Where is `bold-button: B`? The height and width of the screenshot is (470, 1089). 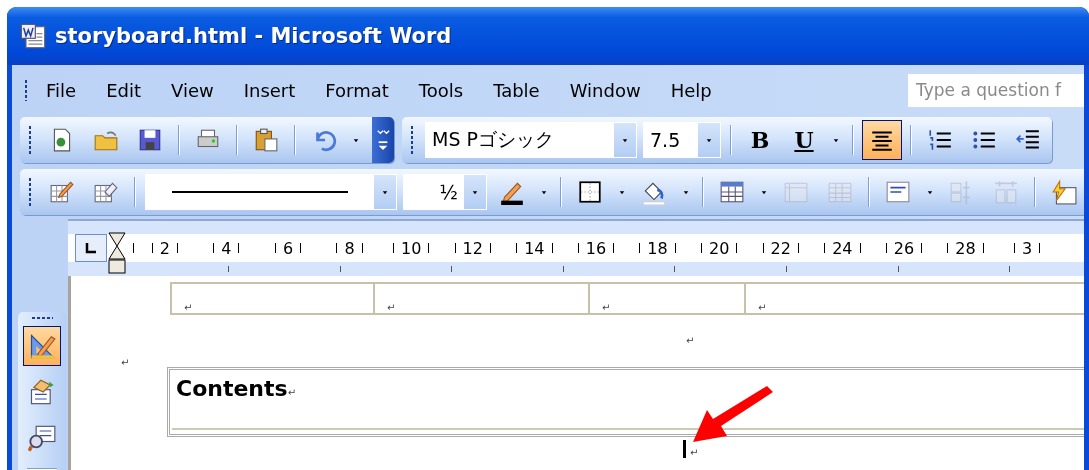
bold-button: B is located at coordinates (760, 140).